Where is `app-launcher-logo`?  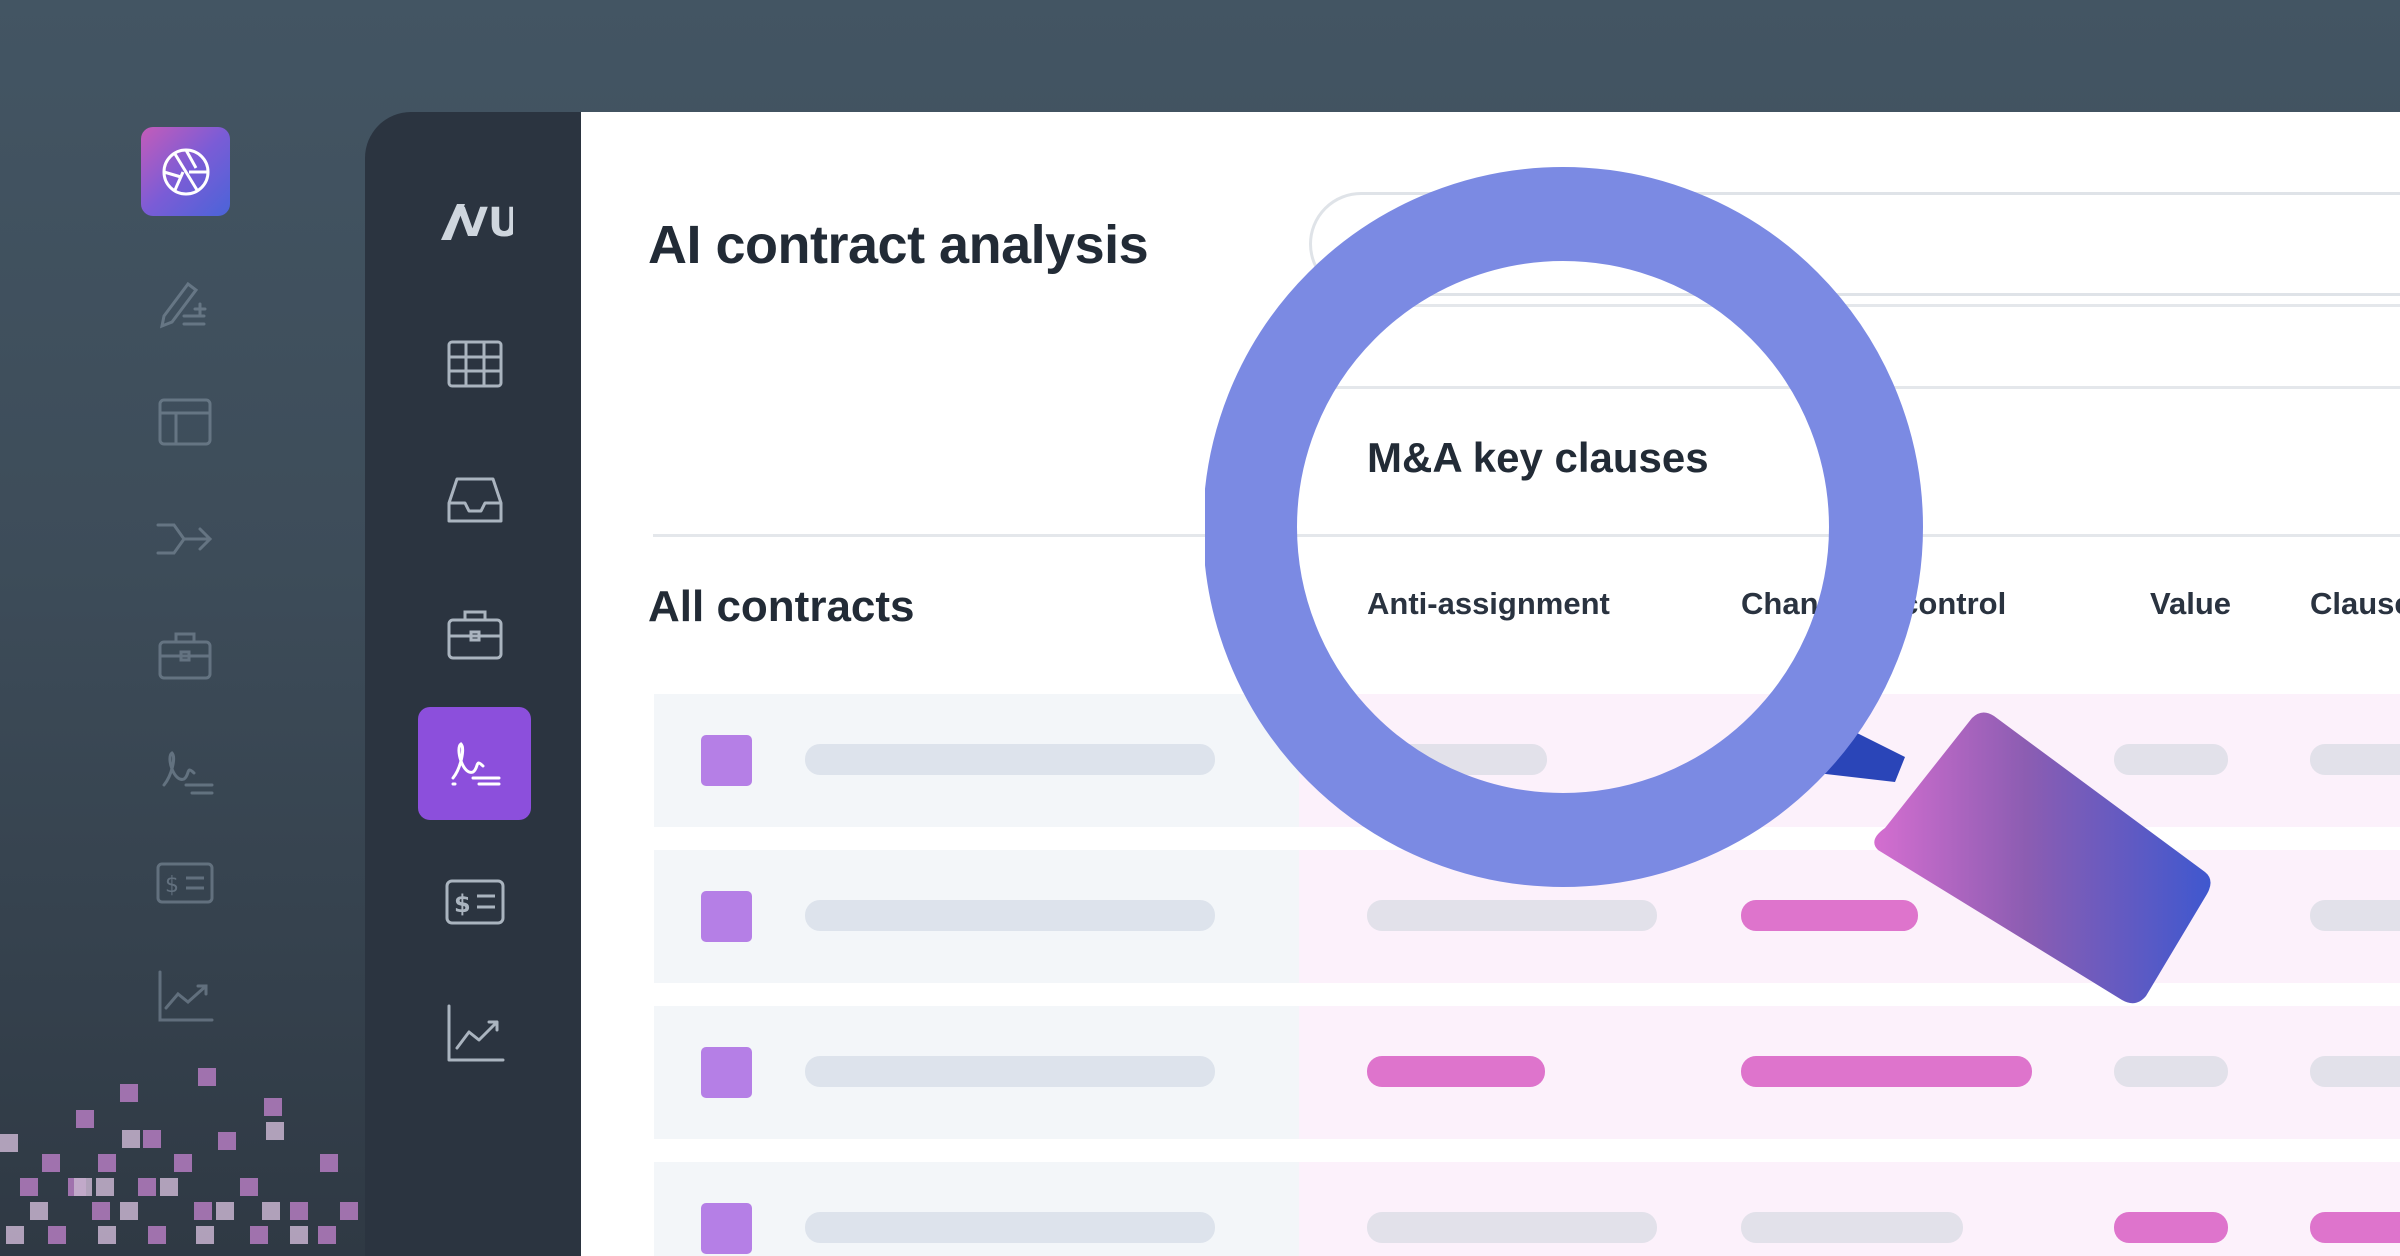 app-launcher-logo is located at coordinates (185, 171).